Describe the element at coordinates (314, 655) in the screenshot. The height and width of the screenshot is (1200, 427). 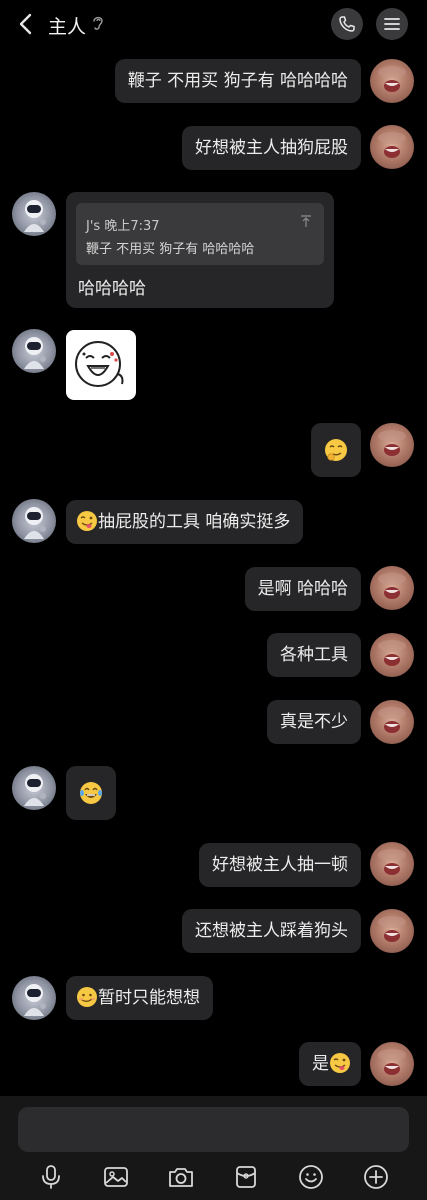
I see `message-bubble: 各种工具` at that location.